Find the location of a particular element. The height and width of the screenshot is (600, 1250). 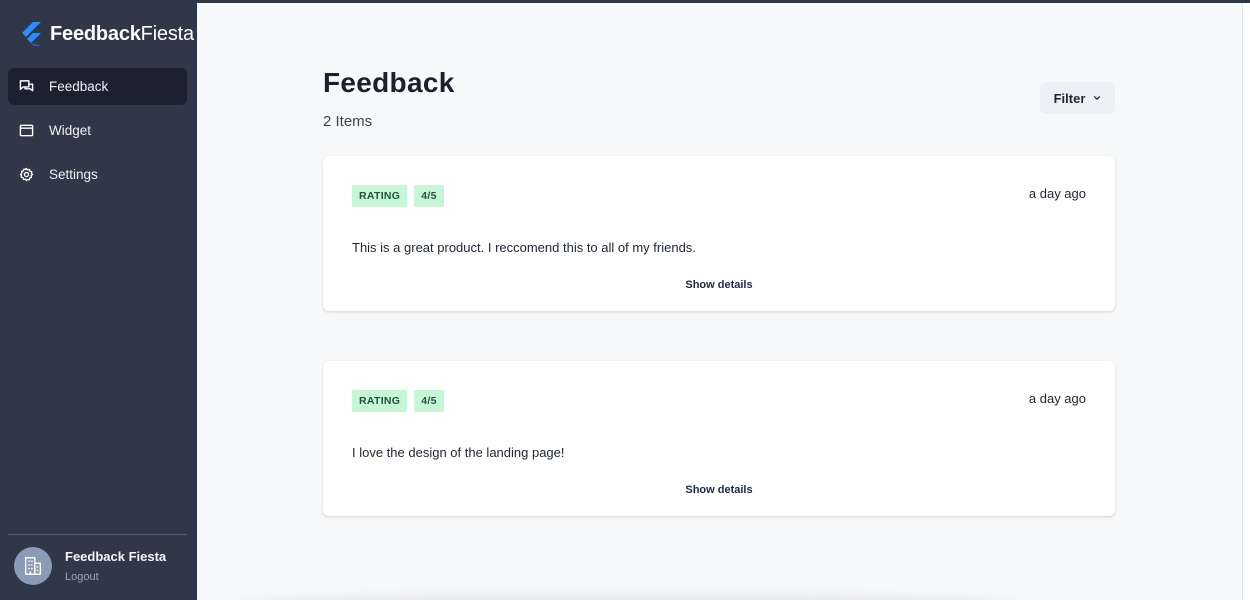

chevron-down-icon is located at coordinates (1097, 98).